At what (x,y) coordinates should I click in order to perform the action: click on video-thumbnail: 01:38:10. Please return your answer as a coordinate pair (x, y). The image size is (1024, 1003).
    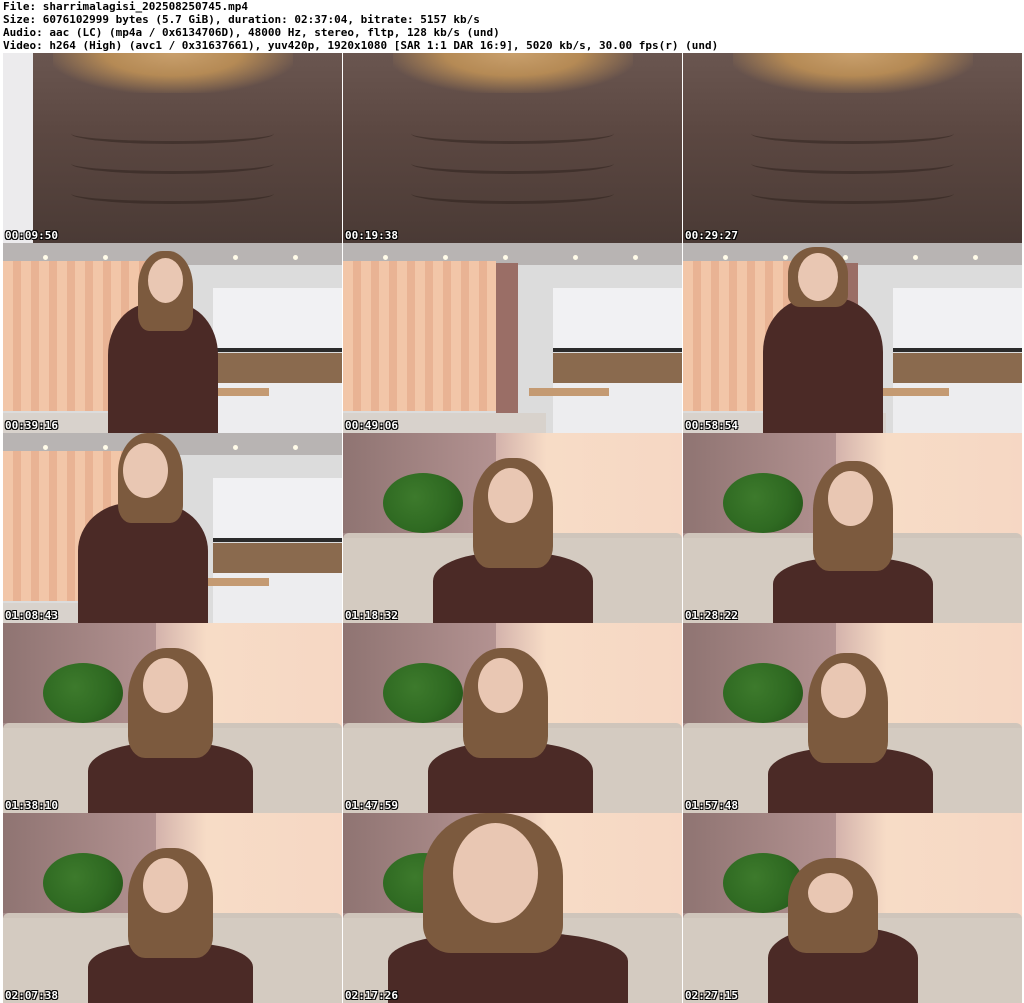
    Looking at the image, I should click on (172, 718).